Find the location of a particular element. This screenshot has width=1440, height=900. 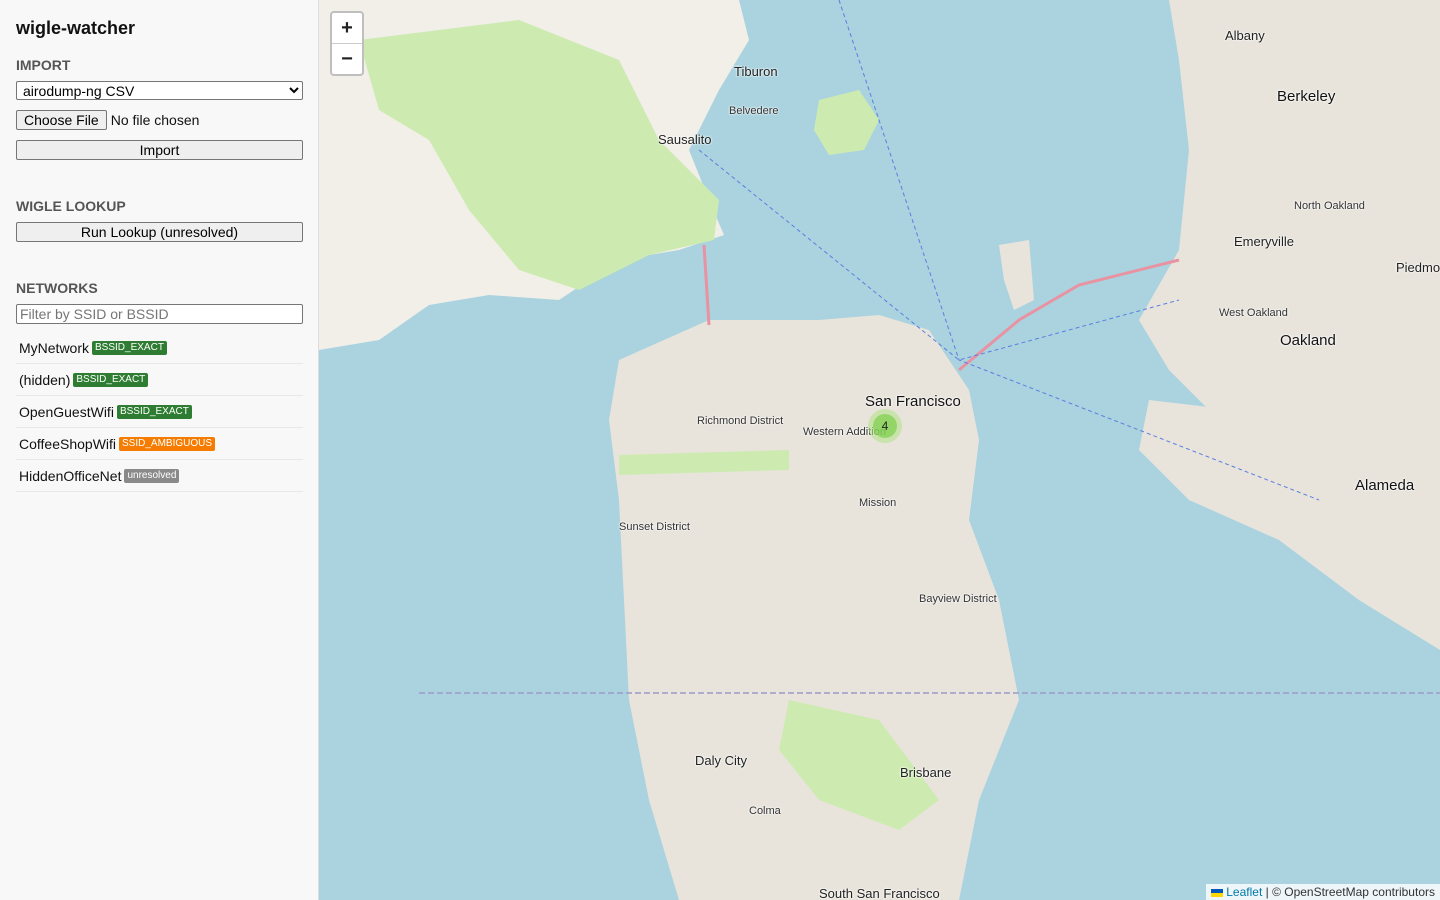

label-daly-city: Daly City is located at coordinates (721, 760).